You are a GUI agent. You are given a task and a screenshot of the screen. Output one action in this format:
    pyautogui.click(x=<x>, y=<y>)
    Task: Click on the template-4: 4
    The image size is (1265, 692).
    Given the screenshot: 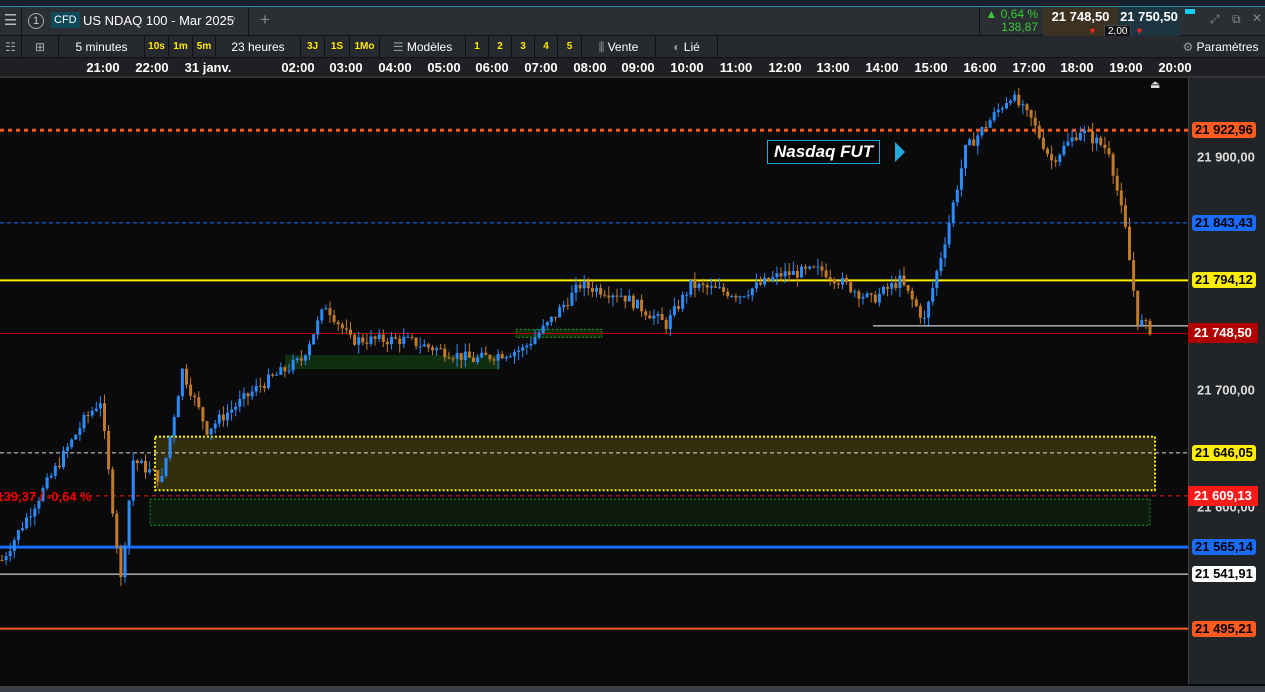 What is the action you would take?
    pyautogui.click(x=546, y=47)
    